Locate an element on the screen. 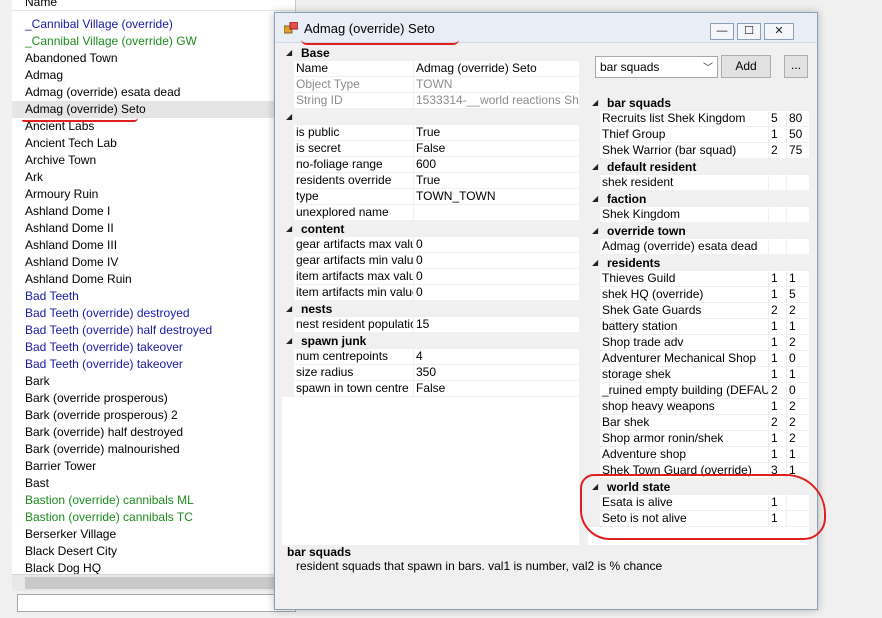  list-item: Bark is located at coordinates (153, 381).